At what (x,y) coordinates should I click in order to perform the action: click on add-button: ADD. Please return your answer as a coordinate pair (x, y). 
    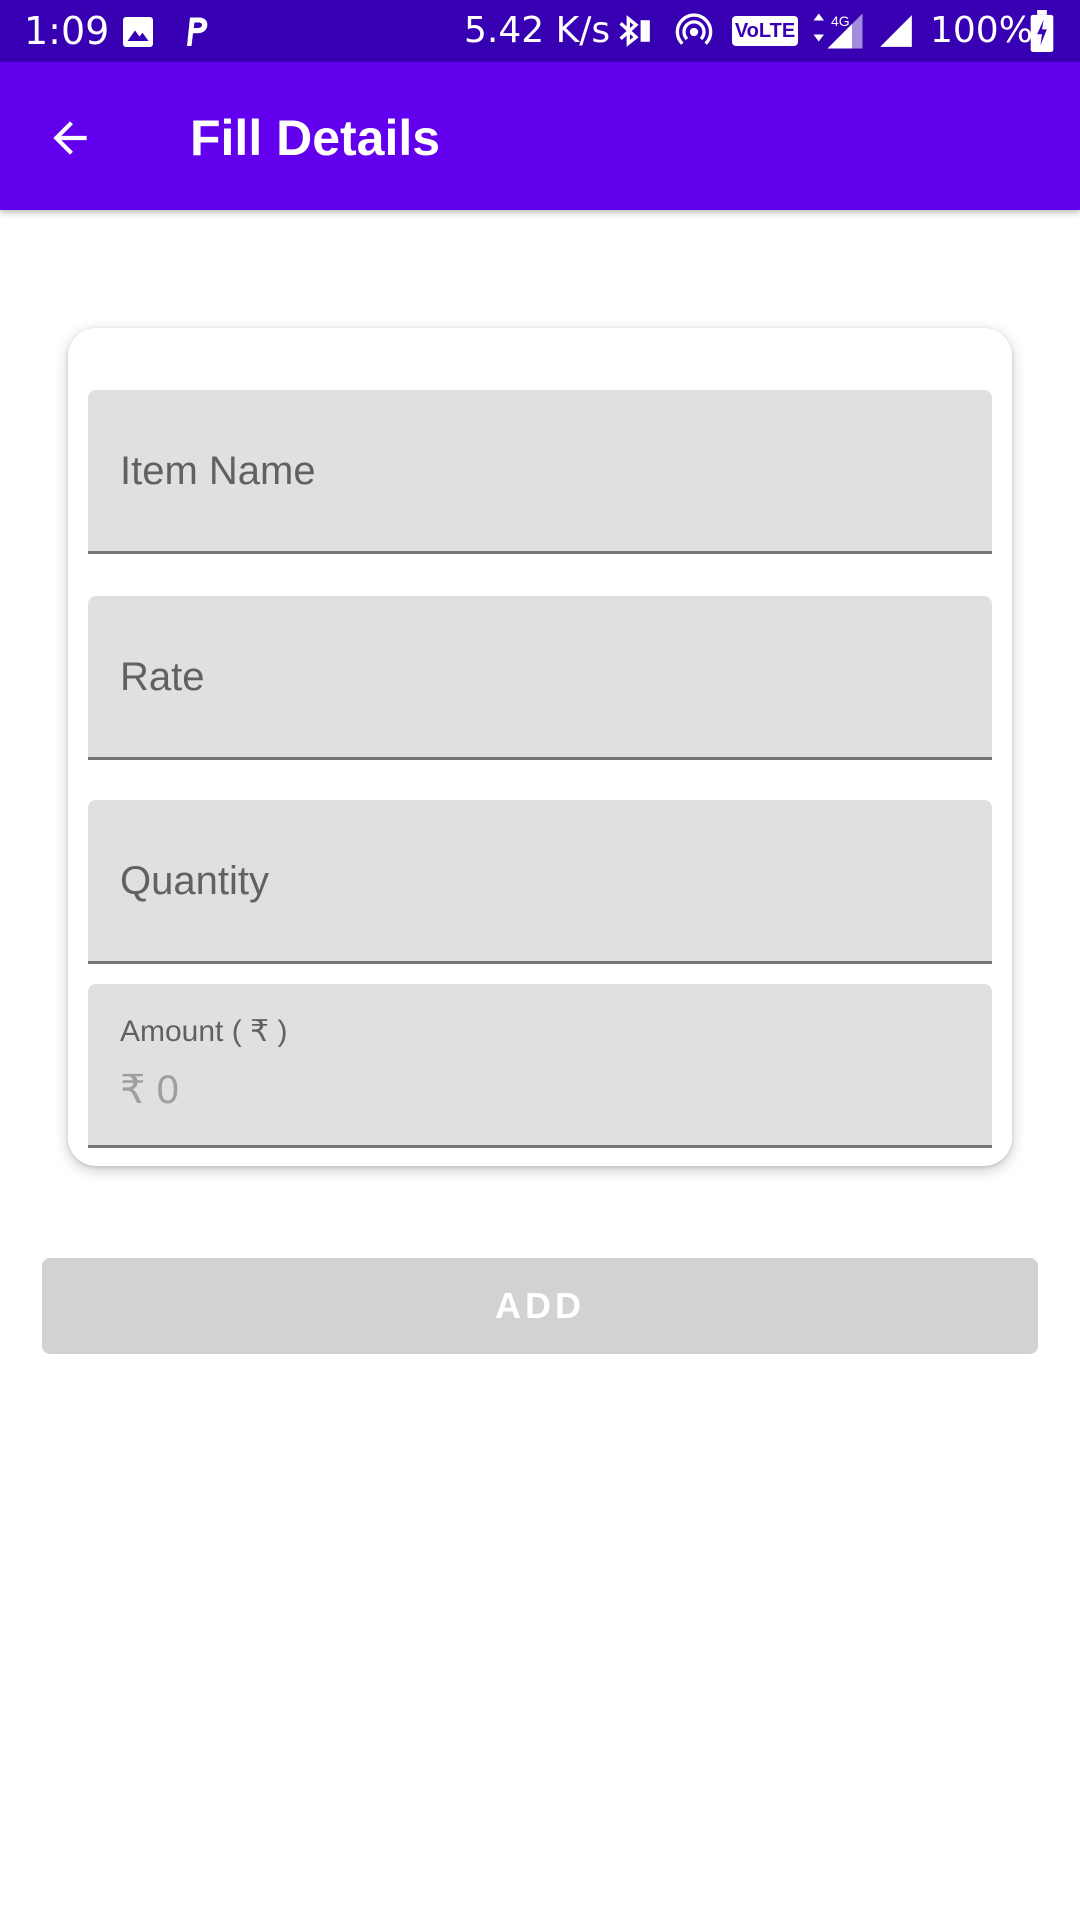
    Looking at the image, I should click on (540, 1306).